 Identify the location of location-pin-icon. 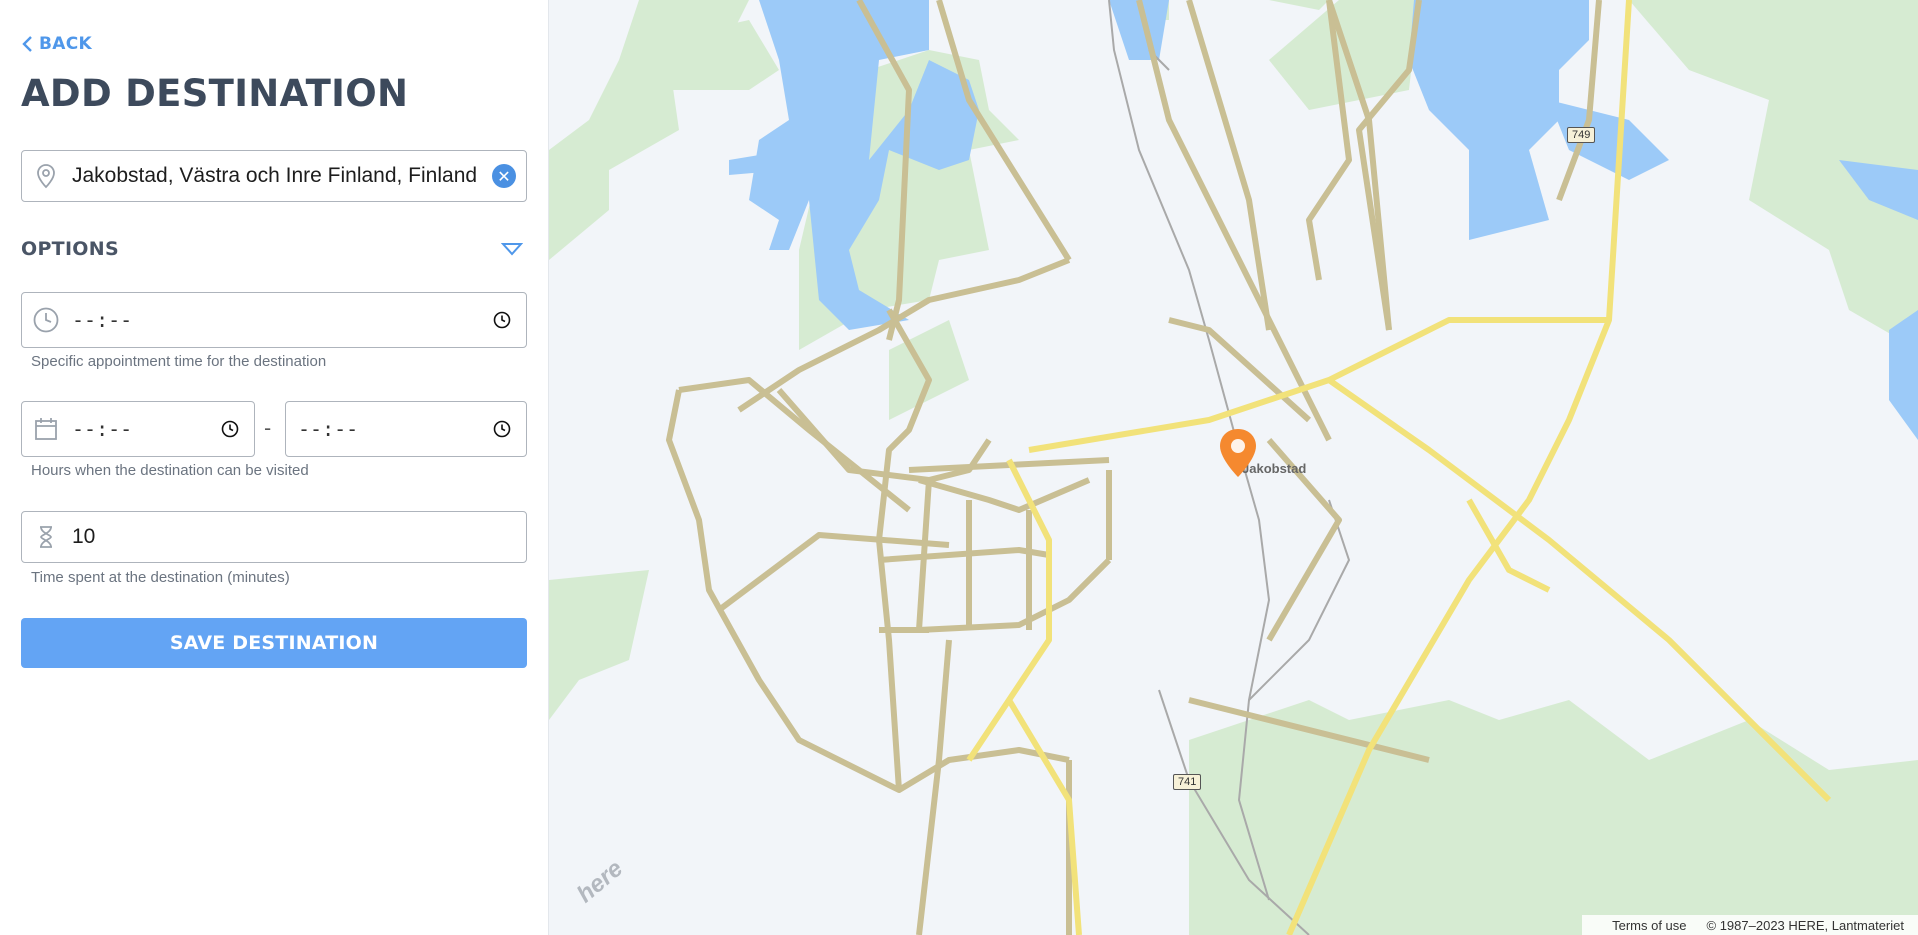
(46, 176).